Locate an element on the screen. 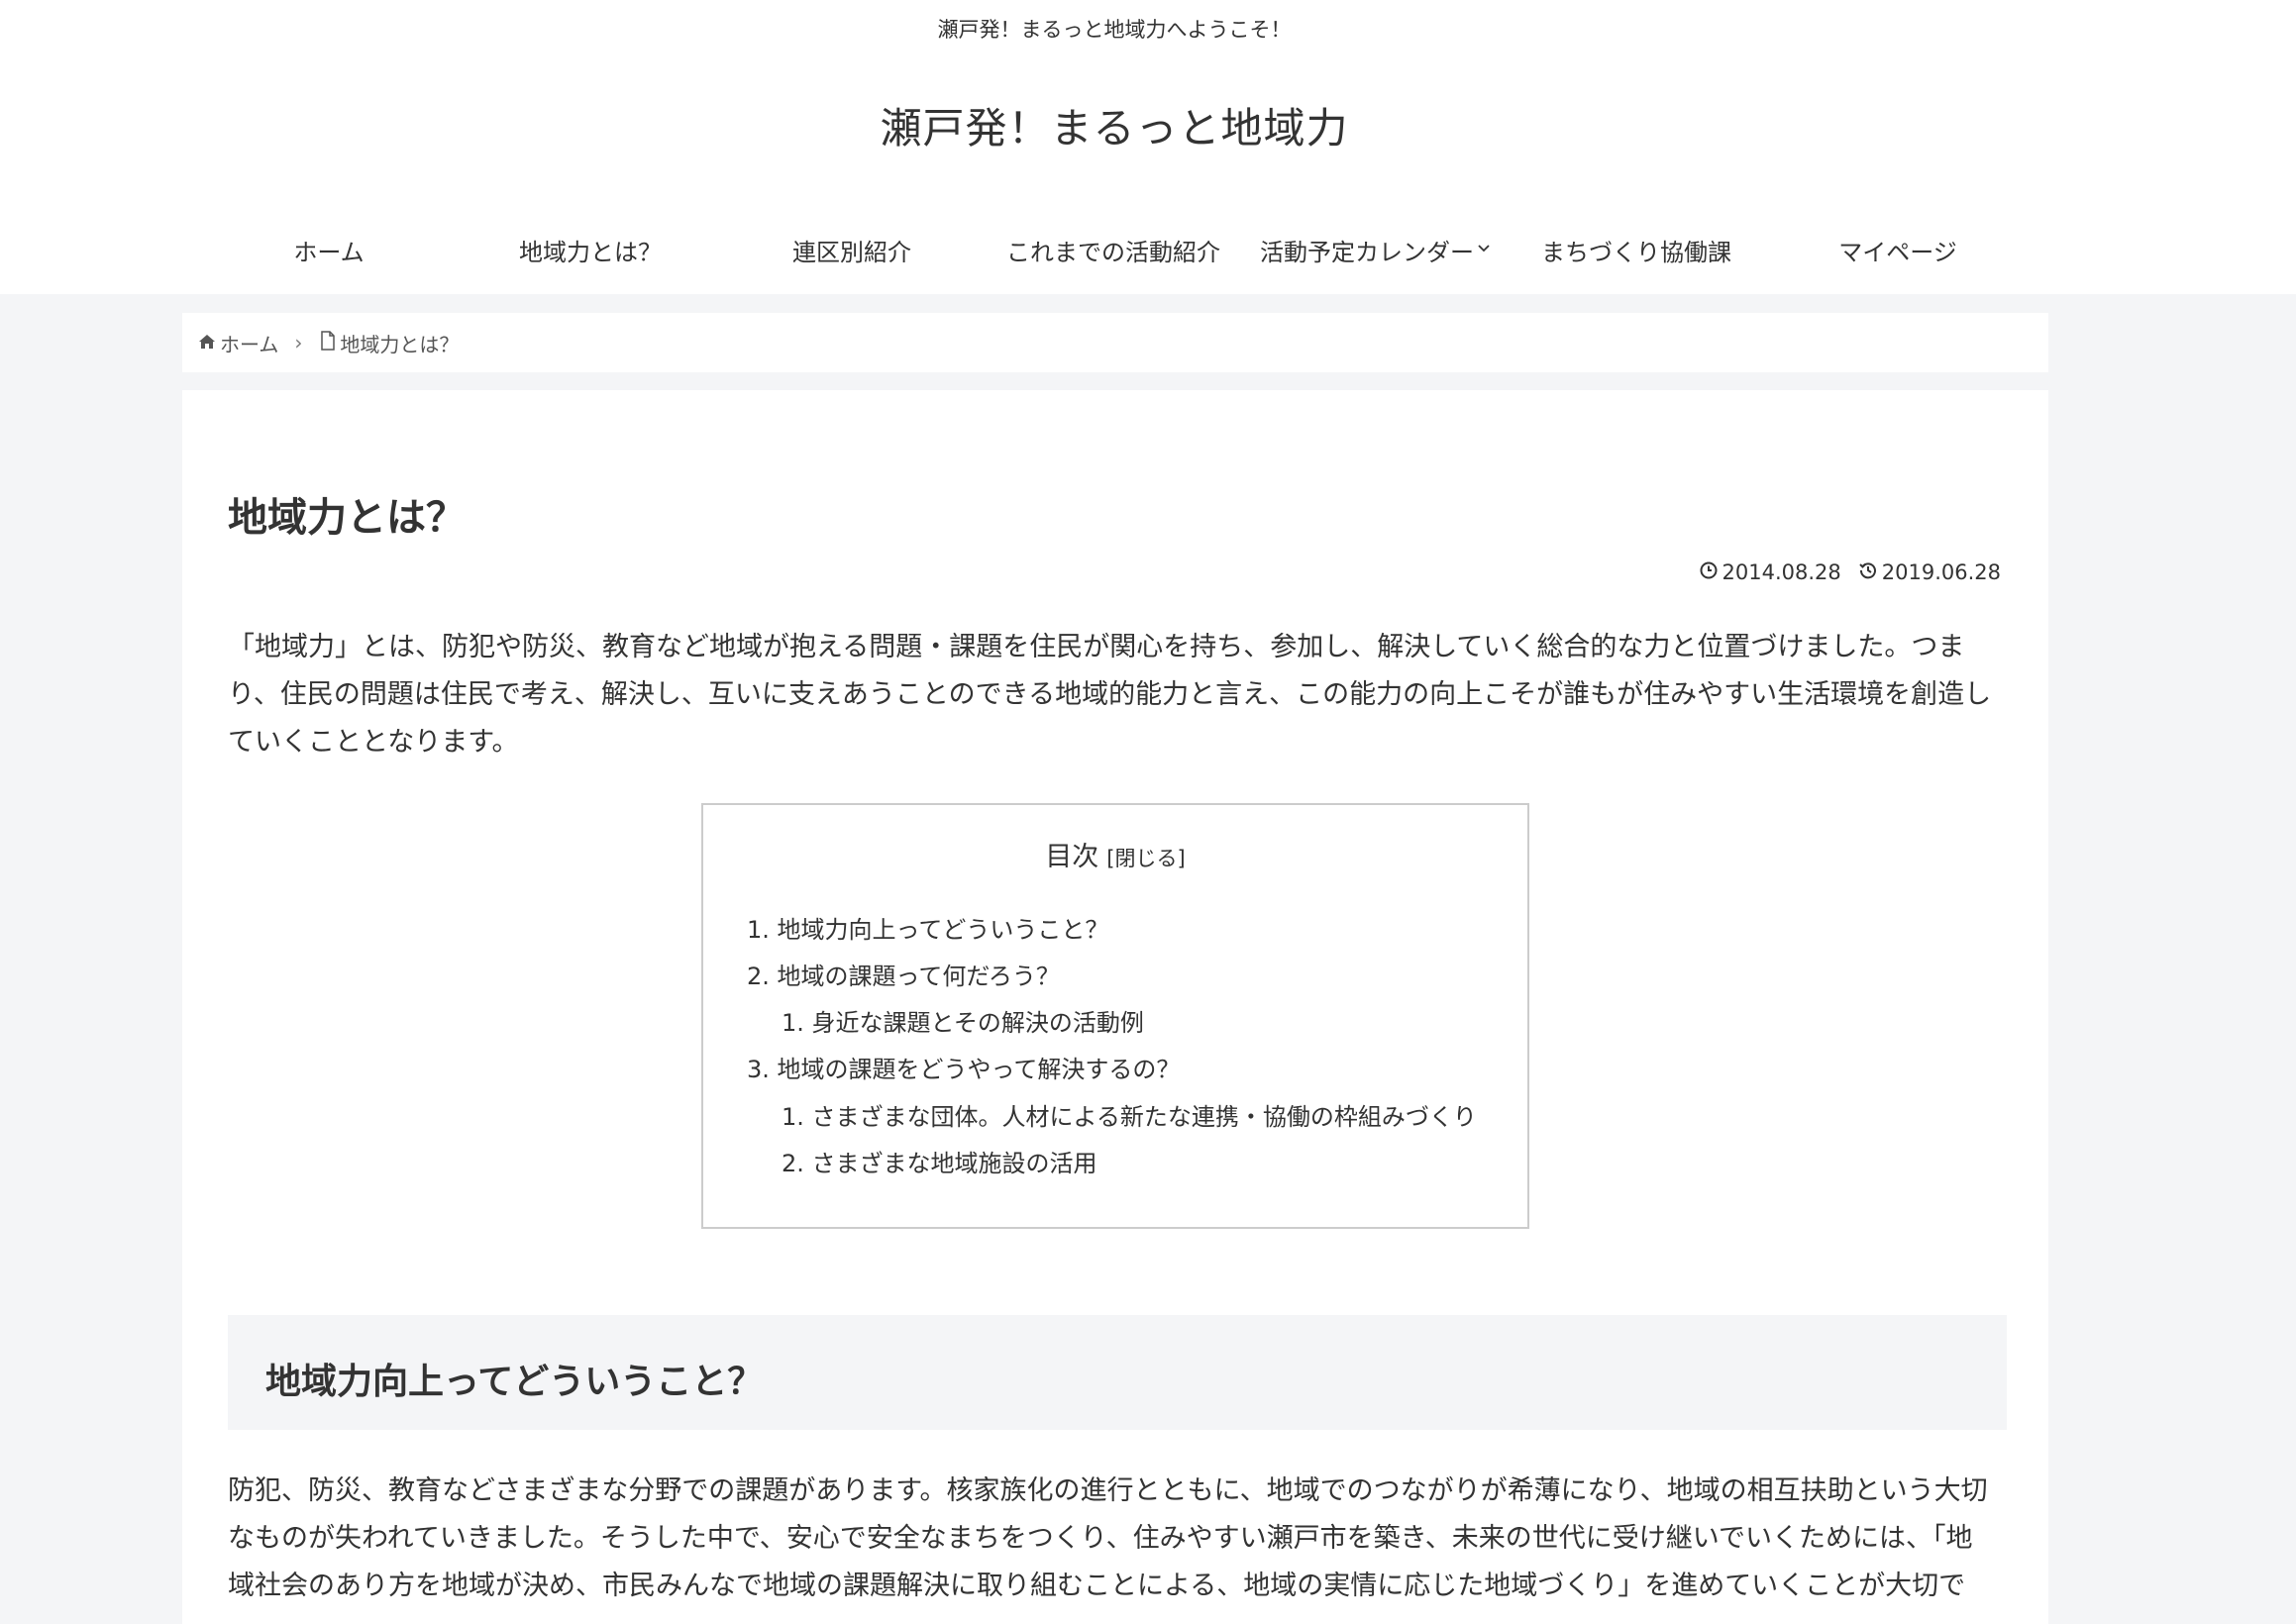 This screenshot has width=2296, height=1624. nav-item-past-activities: これまでの活動紹介 is located at coordinates (1113, 249).